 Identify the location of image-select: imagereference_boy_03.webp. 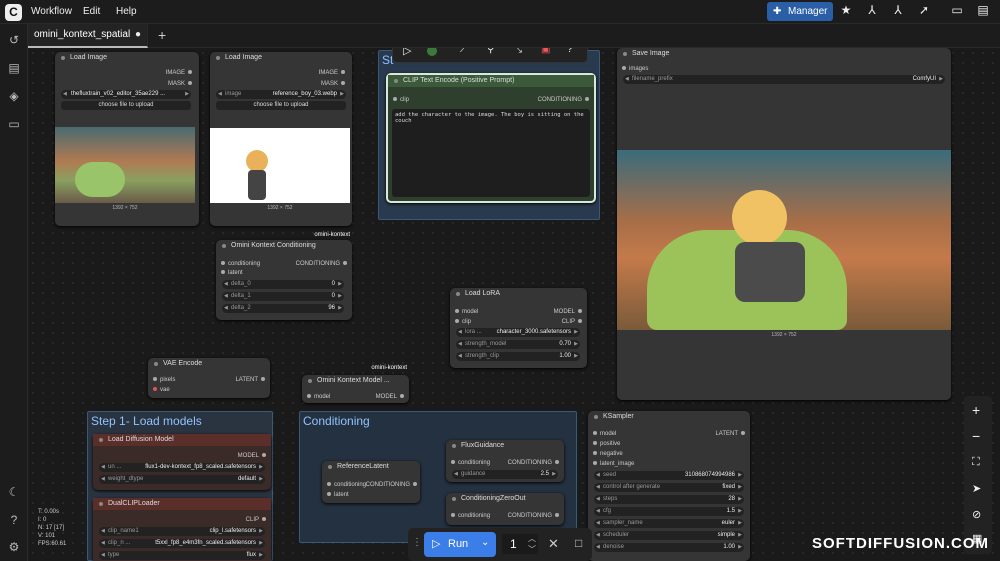
(281, 94).